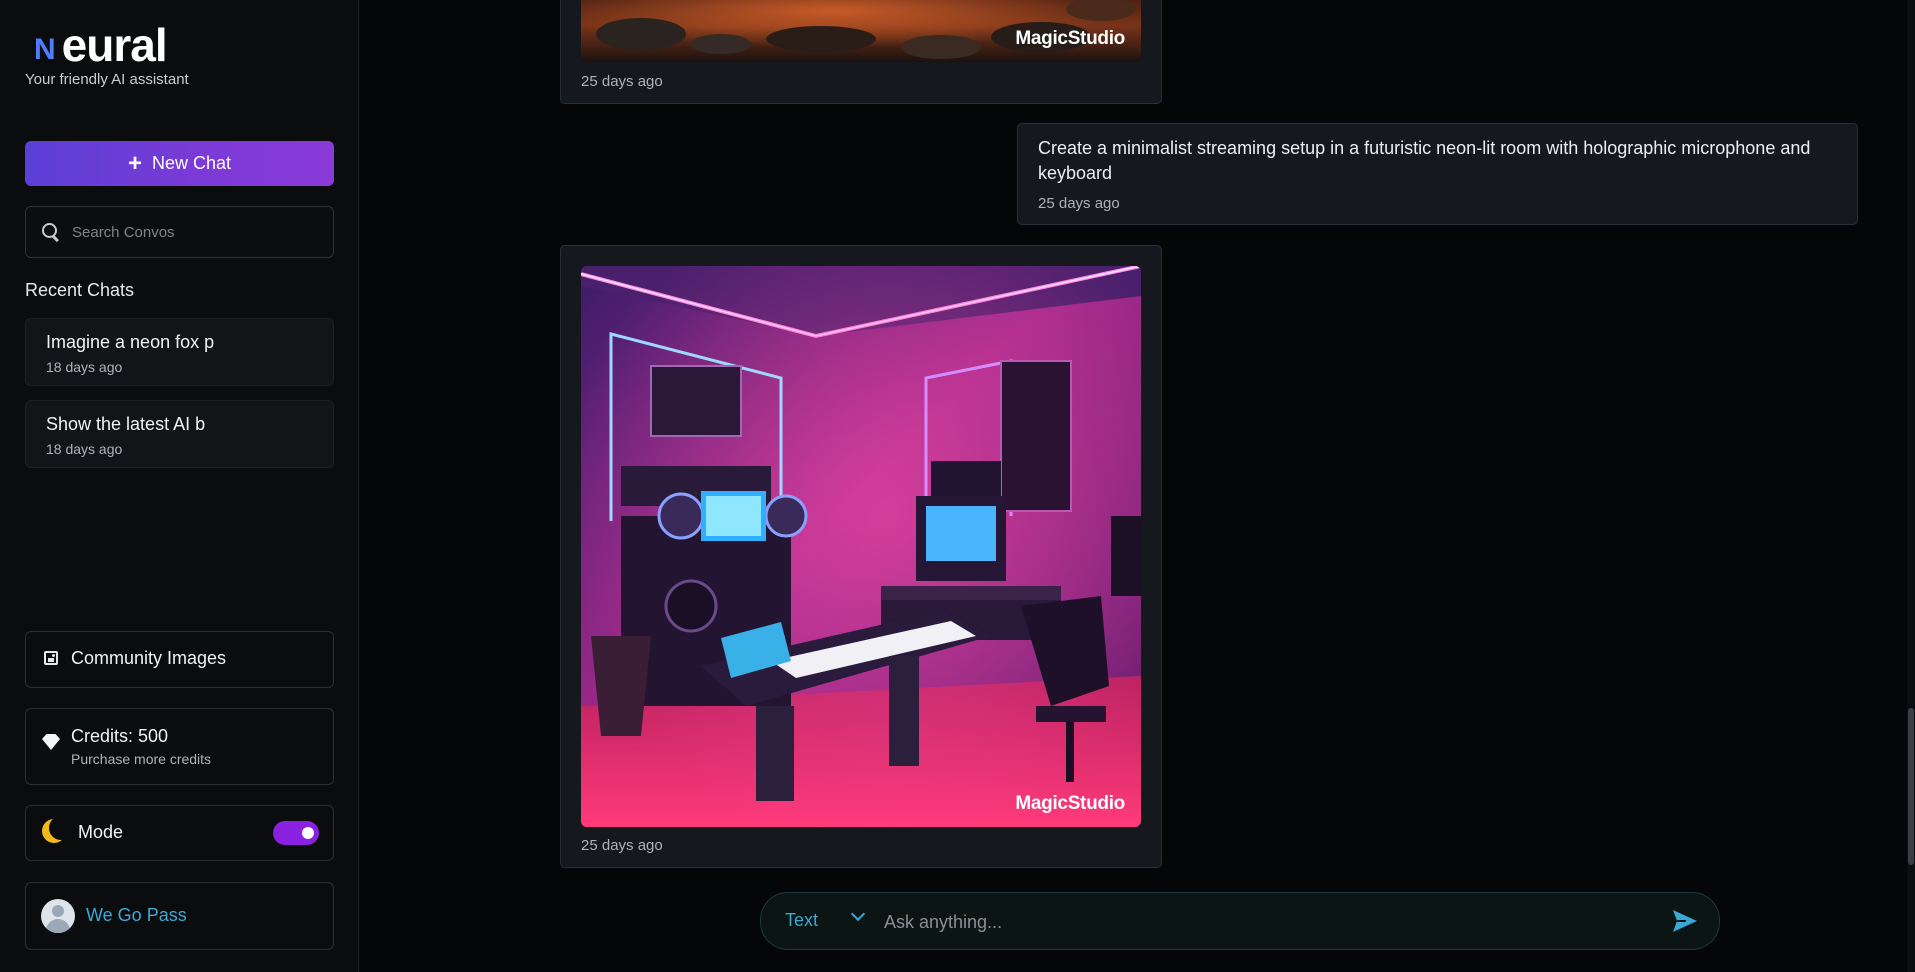 The height and width of the screenshot is (972, 1915). I want to click on image-message: MagicStudio 25 days ago, so click(861, 52).